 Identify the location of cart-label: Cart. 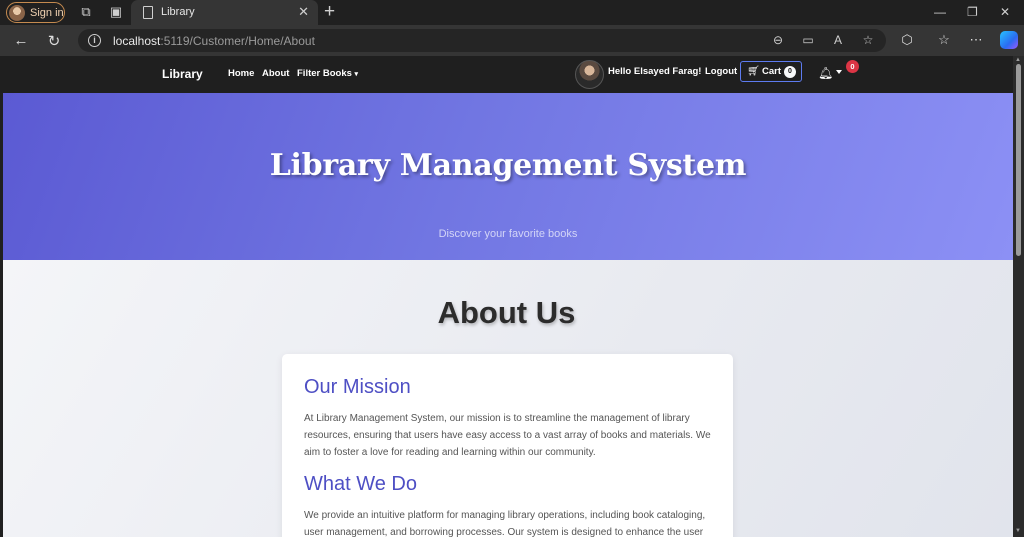
(772, 71).